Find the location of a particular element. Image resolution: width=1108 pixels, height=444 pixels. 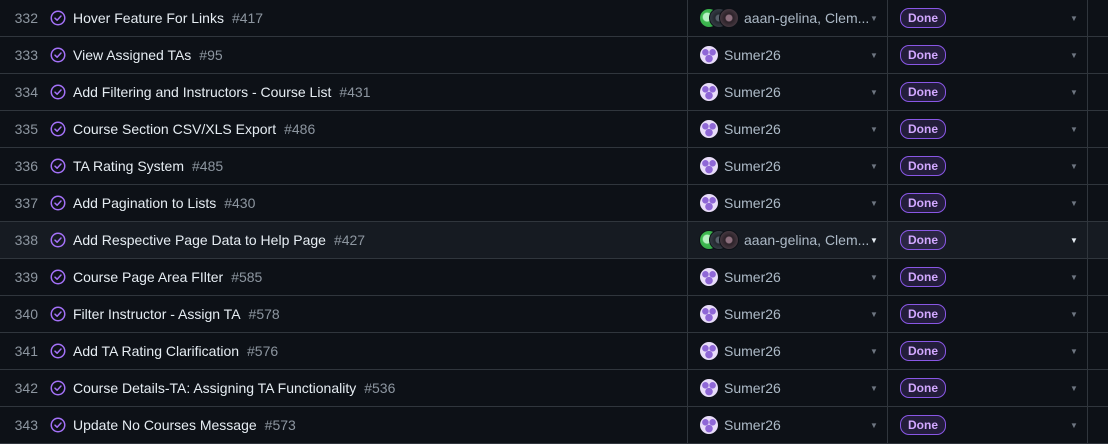

issue-title: Filter Instructor - Assign TA is located at coordinates (157, 314).